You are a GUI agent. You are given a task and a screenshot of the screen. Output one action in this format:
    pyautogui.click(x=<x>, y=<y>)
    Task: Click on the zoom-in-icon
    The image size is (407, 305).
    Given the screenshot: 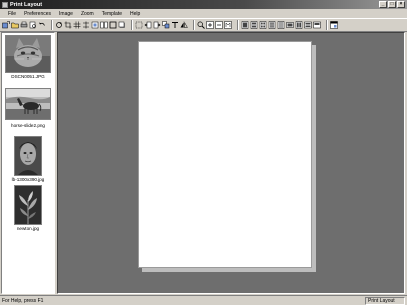 What is the action you would take?
    pyautogui.click(x=210, y=25)
    